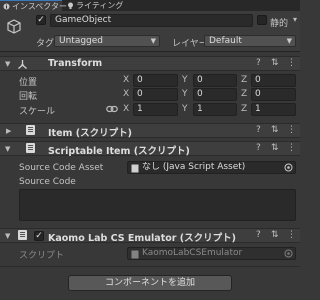  I want to click on info-icon, so click(6, 6).